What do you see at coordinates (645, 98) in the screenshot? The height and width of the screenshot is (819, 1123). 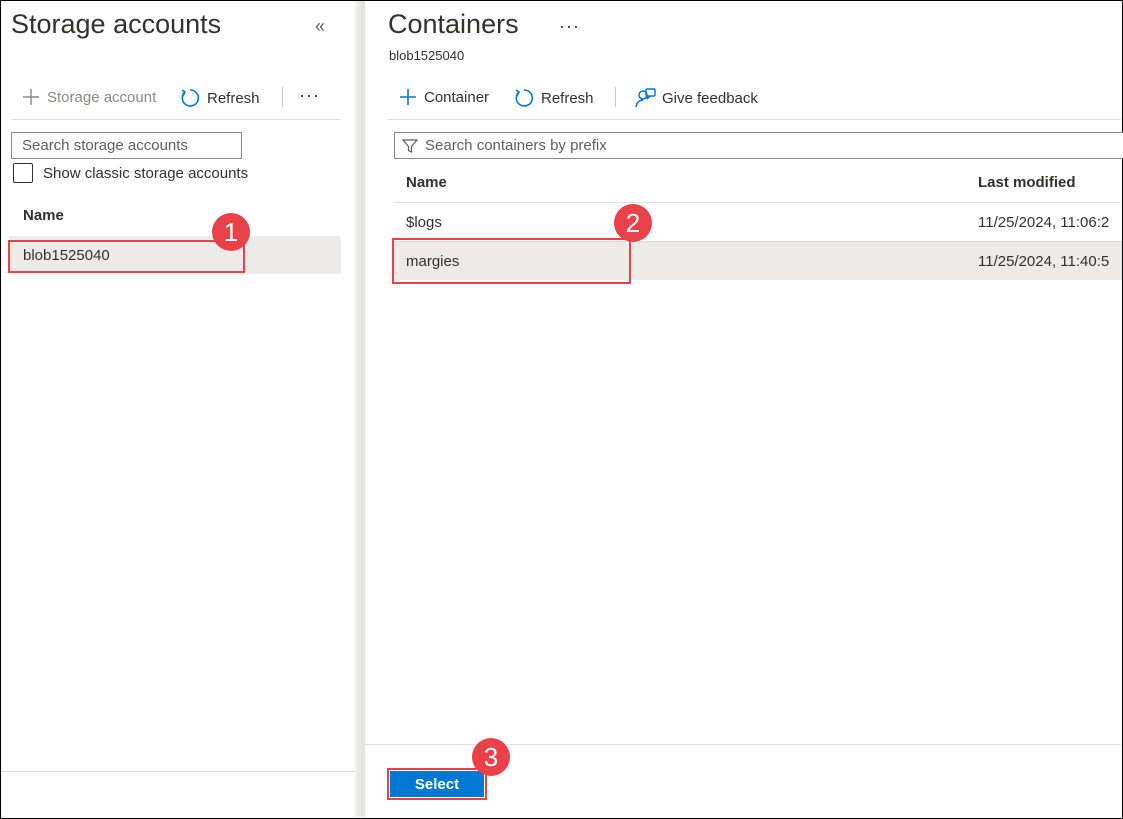 I see `feedback-icon` at bounding box center [645, 98].